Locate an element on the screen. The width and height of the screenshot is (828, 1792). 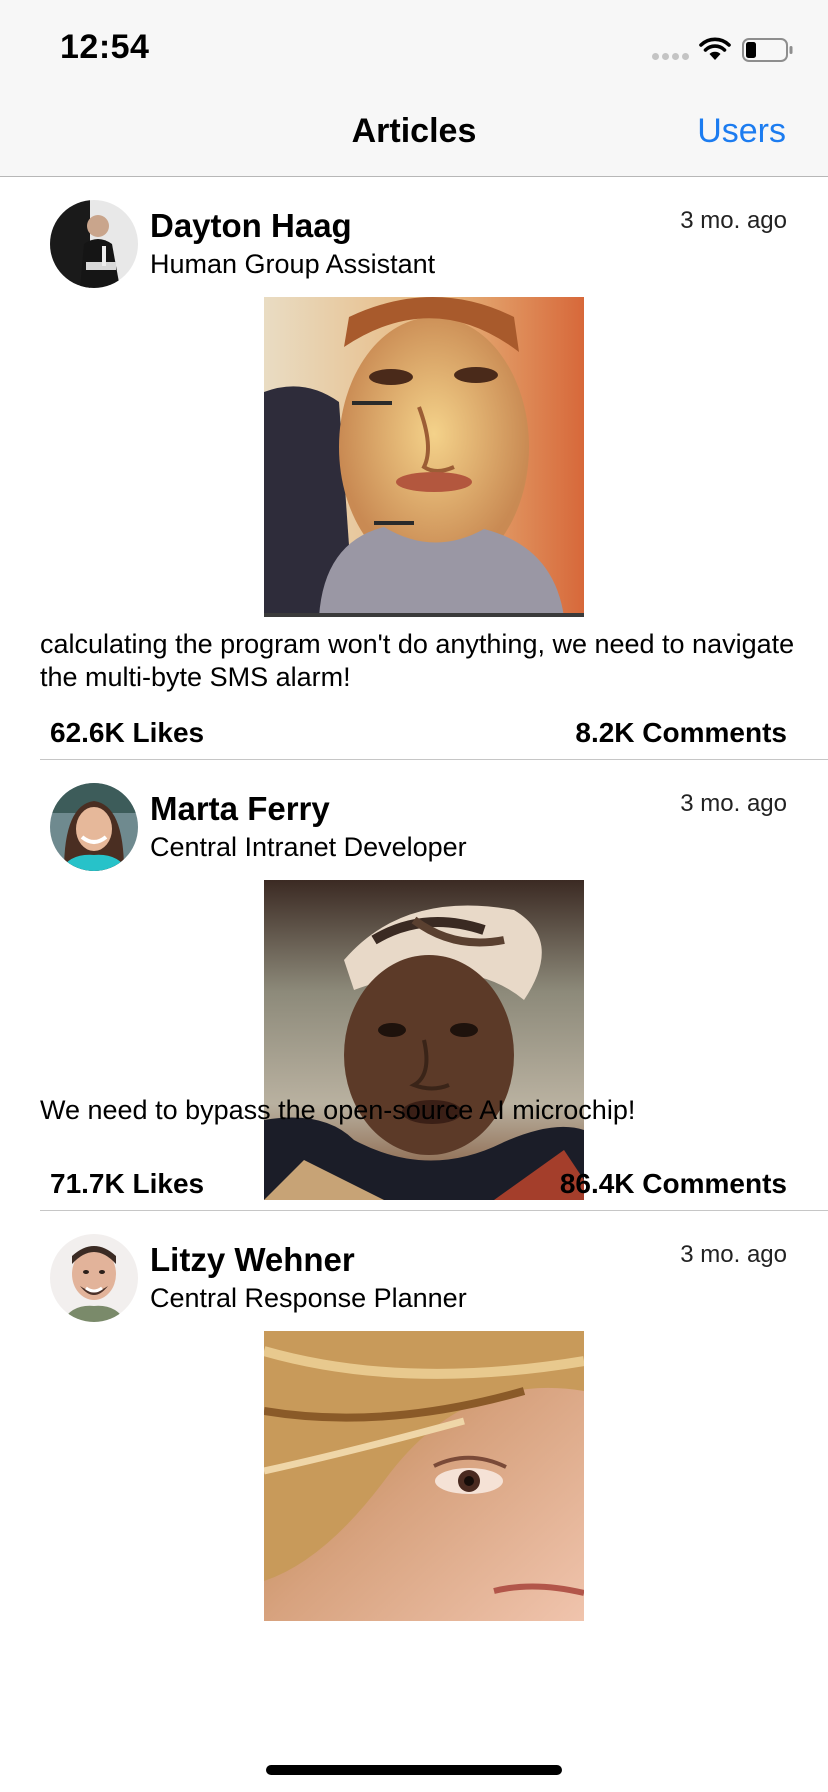
battery-icon is located at coordinates (767, 50).